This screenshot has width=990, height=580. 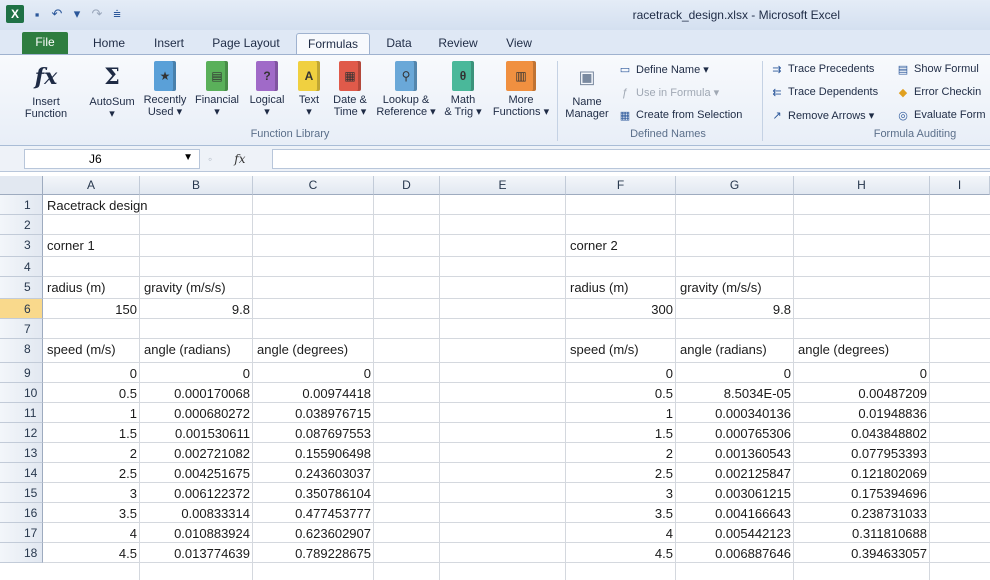 I want to click on cell-f13: 2, so click(x=621, y=453).